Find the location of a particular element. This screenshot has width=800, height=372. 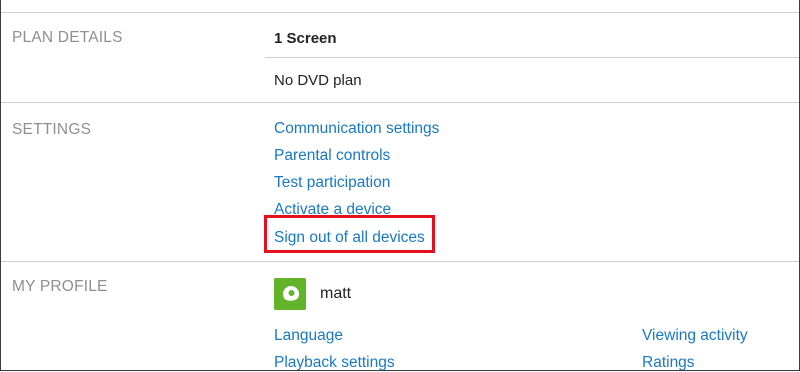

ratings-link: Ratings is located at coordinates (668, 362).